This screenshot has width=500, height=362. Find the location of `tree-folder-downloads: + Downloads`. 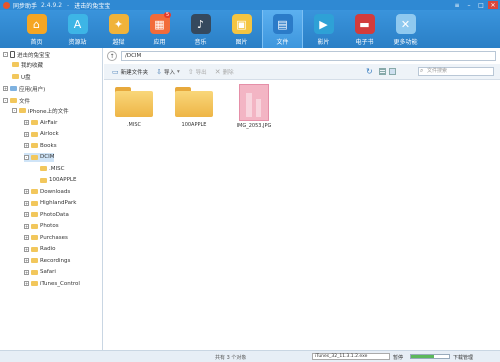

tree-folder-downloads: + Downloads is located at coordinates (47, 191).